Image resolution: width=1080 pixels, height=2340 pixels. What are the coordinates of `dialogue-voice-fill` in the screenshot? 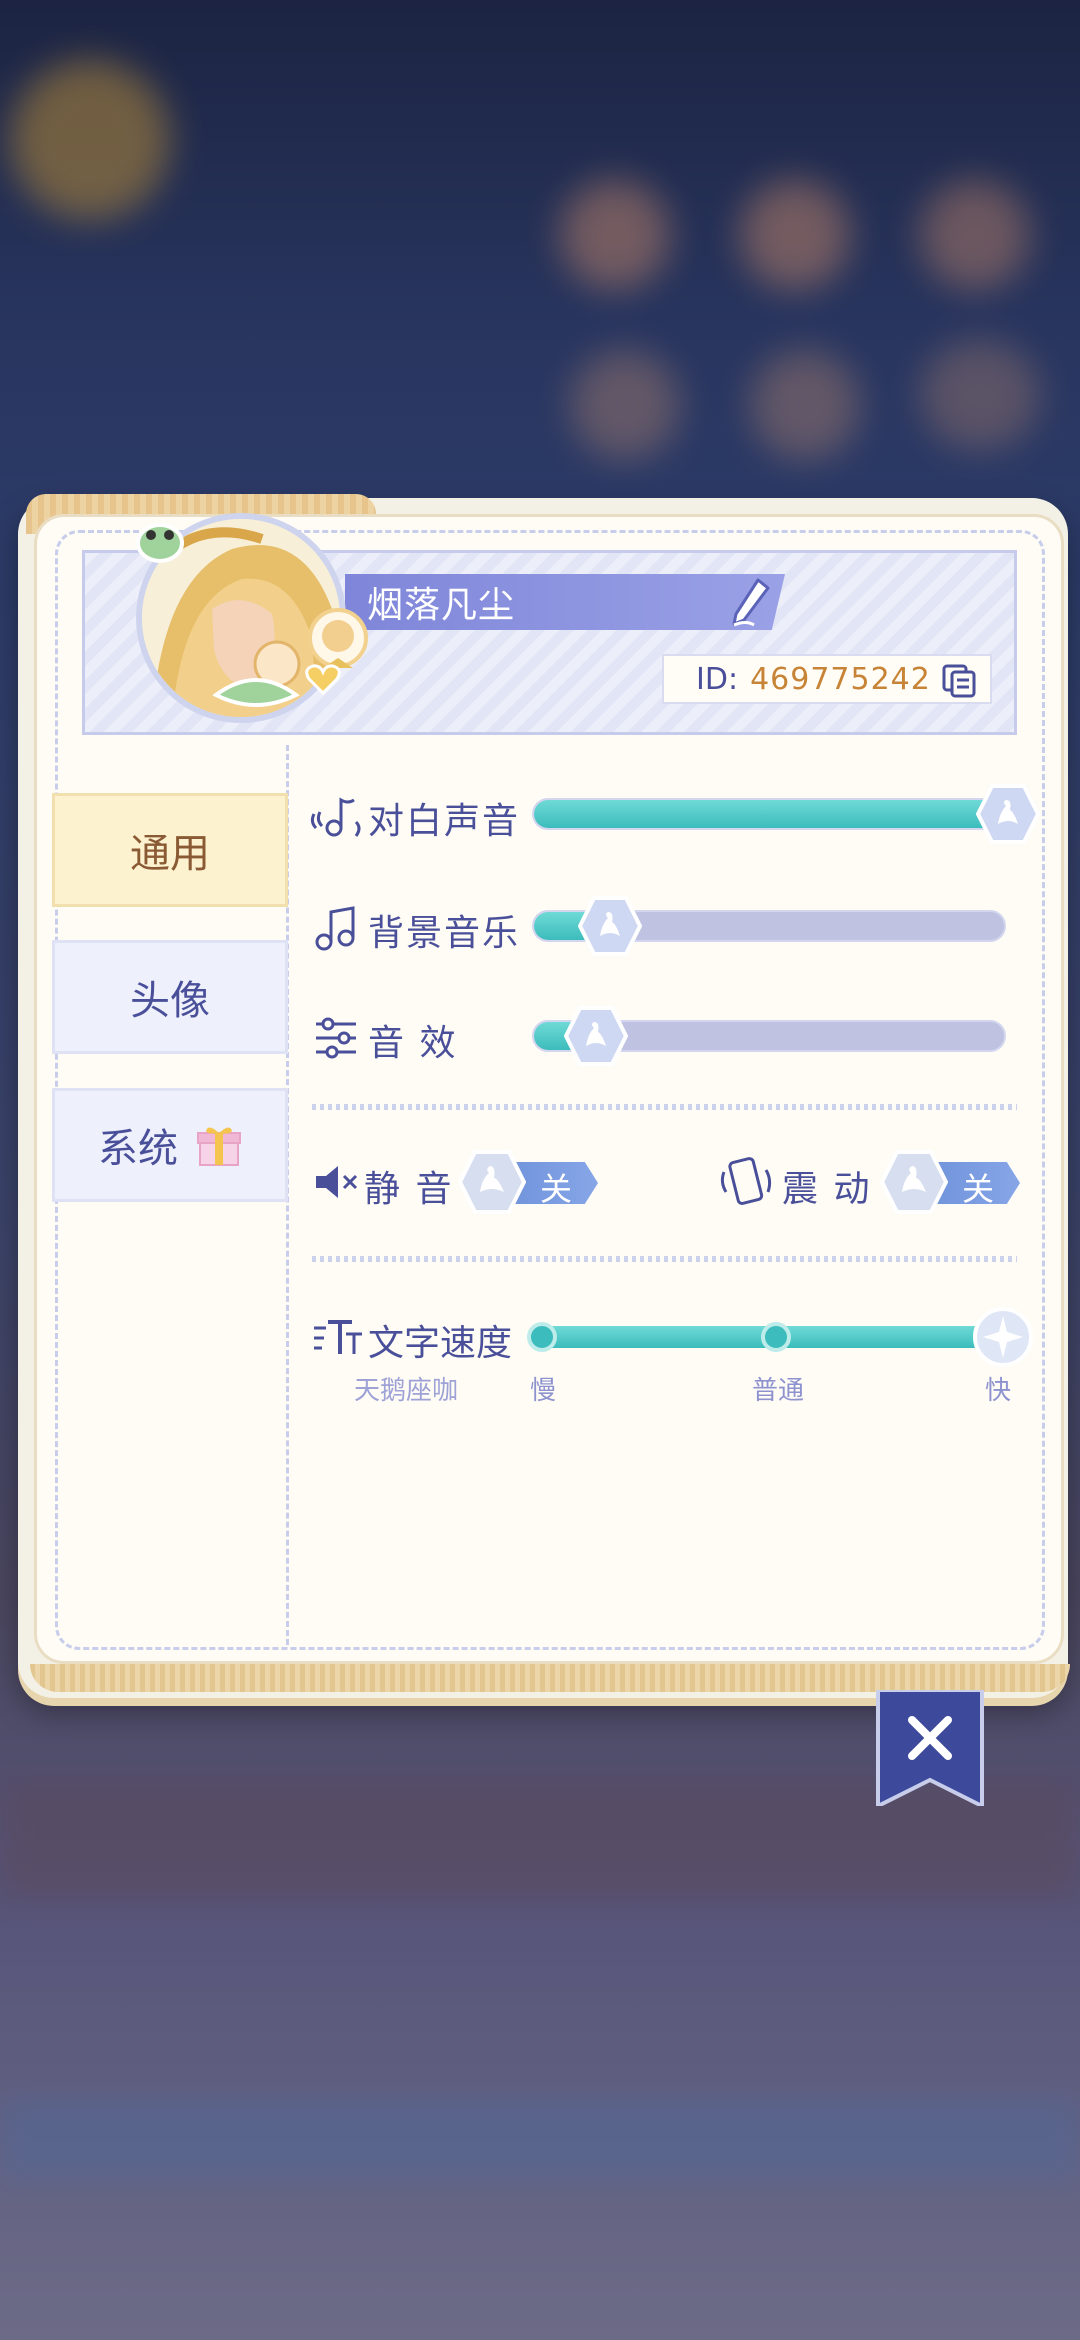 It's located at (769, 814).